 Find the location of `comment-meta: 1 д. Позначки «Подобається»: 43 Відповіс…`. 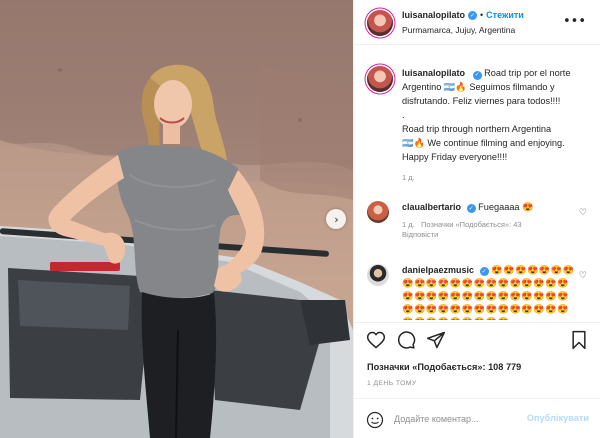

comment-meta: 1 д. Позначки «Подобається»: 43 Відповіс… is located at coordinates (491, 230).